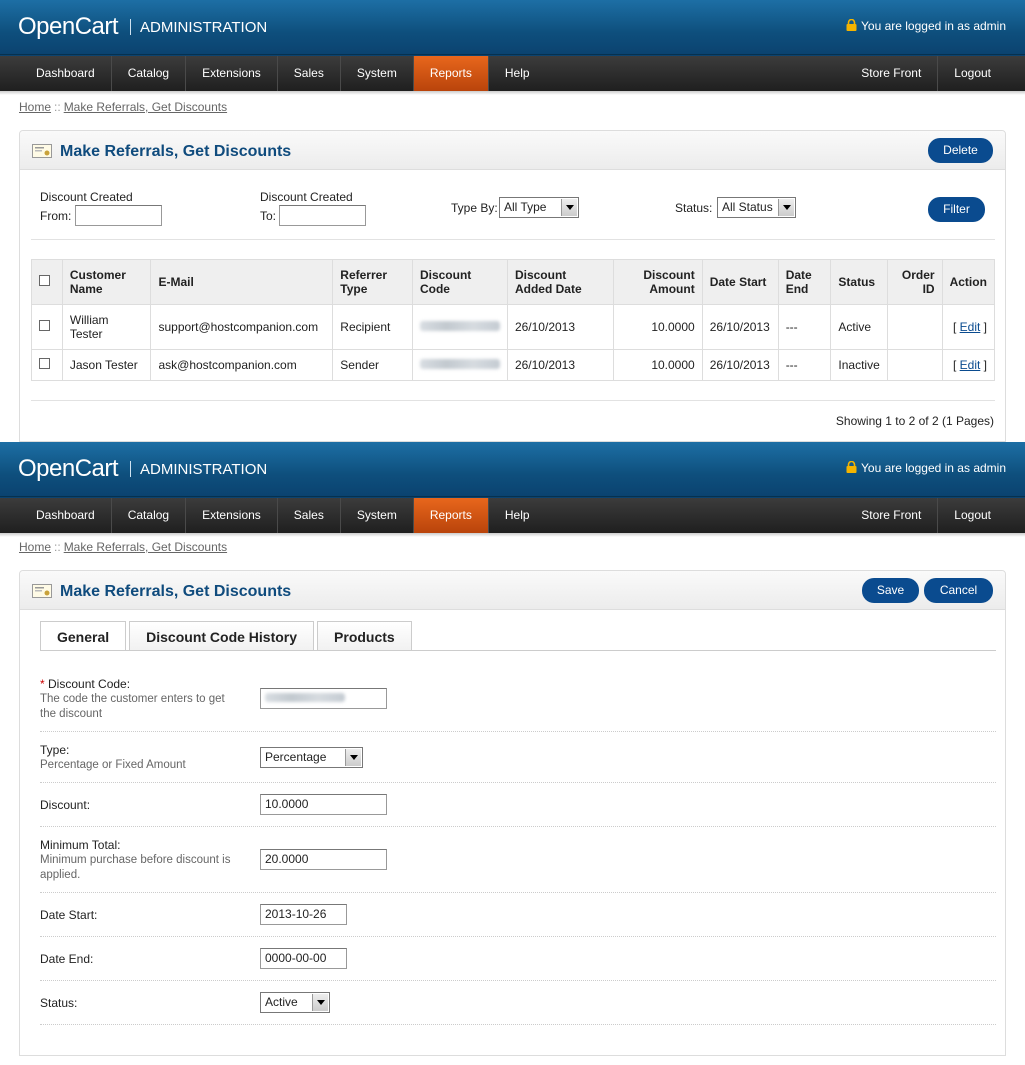 Image resolution: width=1025 pixels, height=1065 pixels. I want to click on status-value: Active, so click(281, 1002).